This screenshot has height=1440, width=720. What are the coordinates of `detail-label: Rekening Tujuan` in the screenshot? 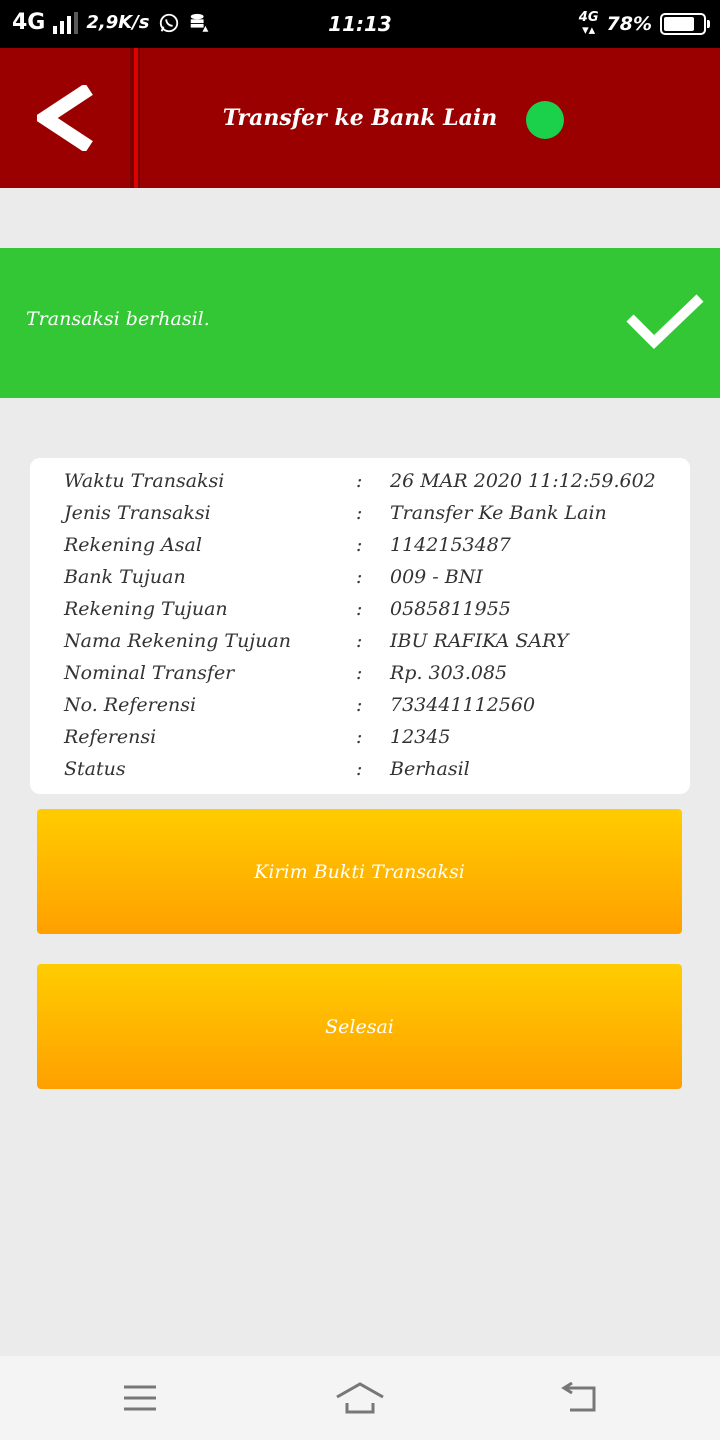 It's located at (146, 609).